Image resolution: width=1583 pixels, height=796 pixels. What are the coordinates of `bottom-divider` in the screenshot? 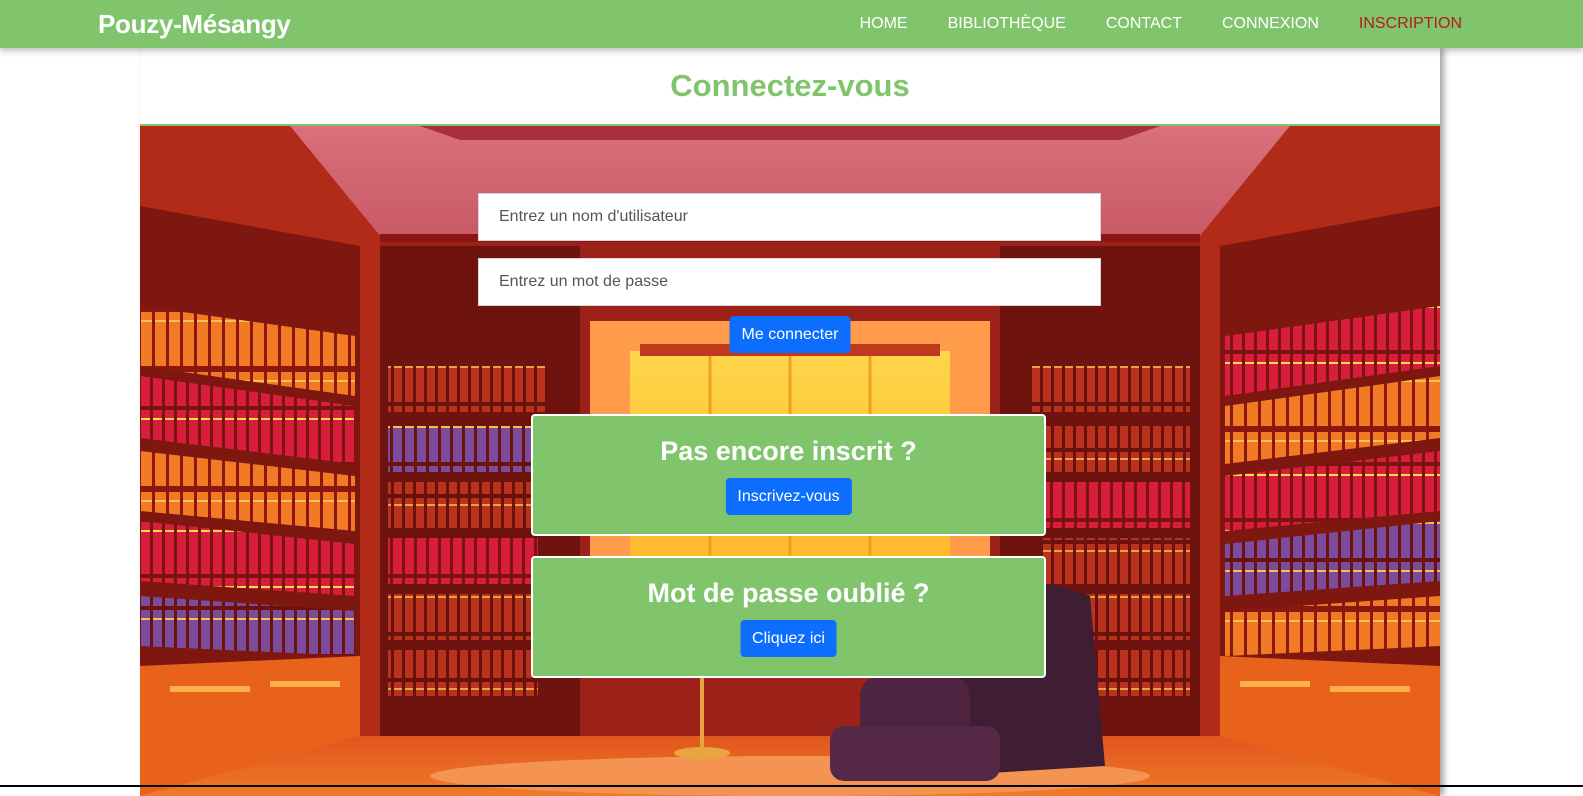 It's located at (791, 786).